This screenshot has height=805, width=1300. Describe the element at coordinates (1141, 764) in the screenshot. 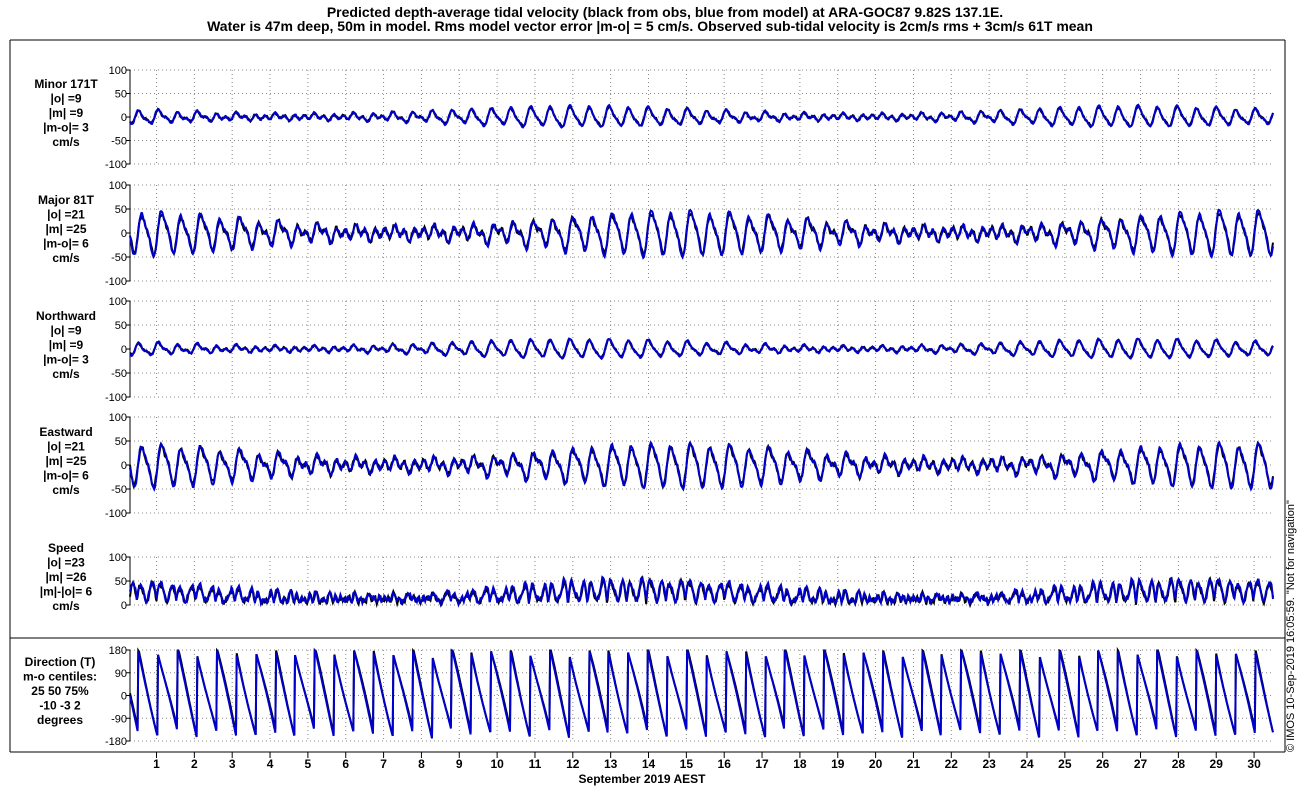

I see `x-tick-label-27: 27` at that location.